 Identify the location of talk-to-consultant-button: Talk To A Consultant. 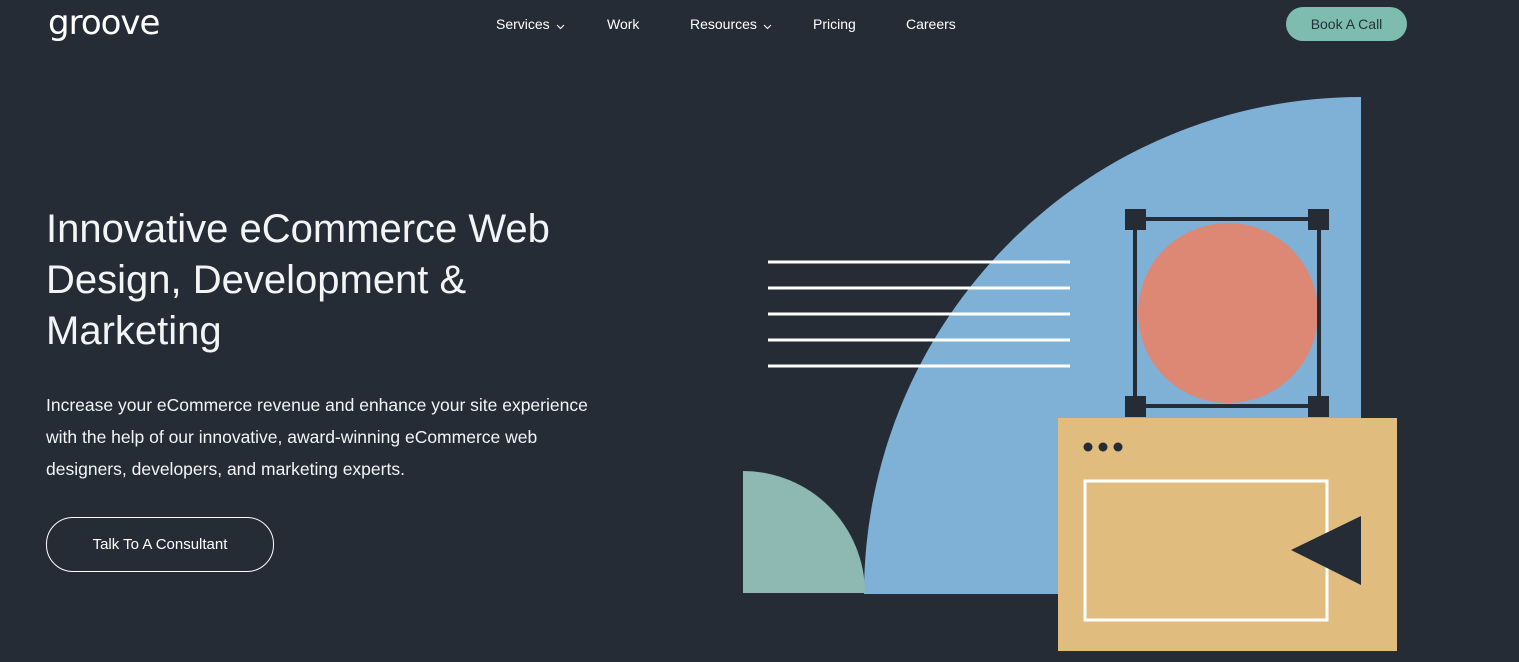
(160, 544).